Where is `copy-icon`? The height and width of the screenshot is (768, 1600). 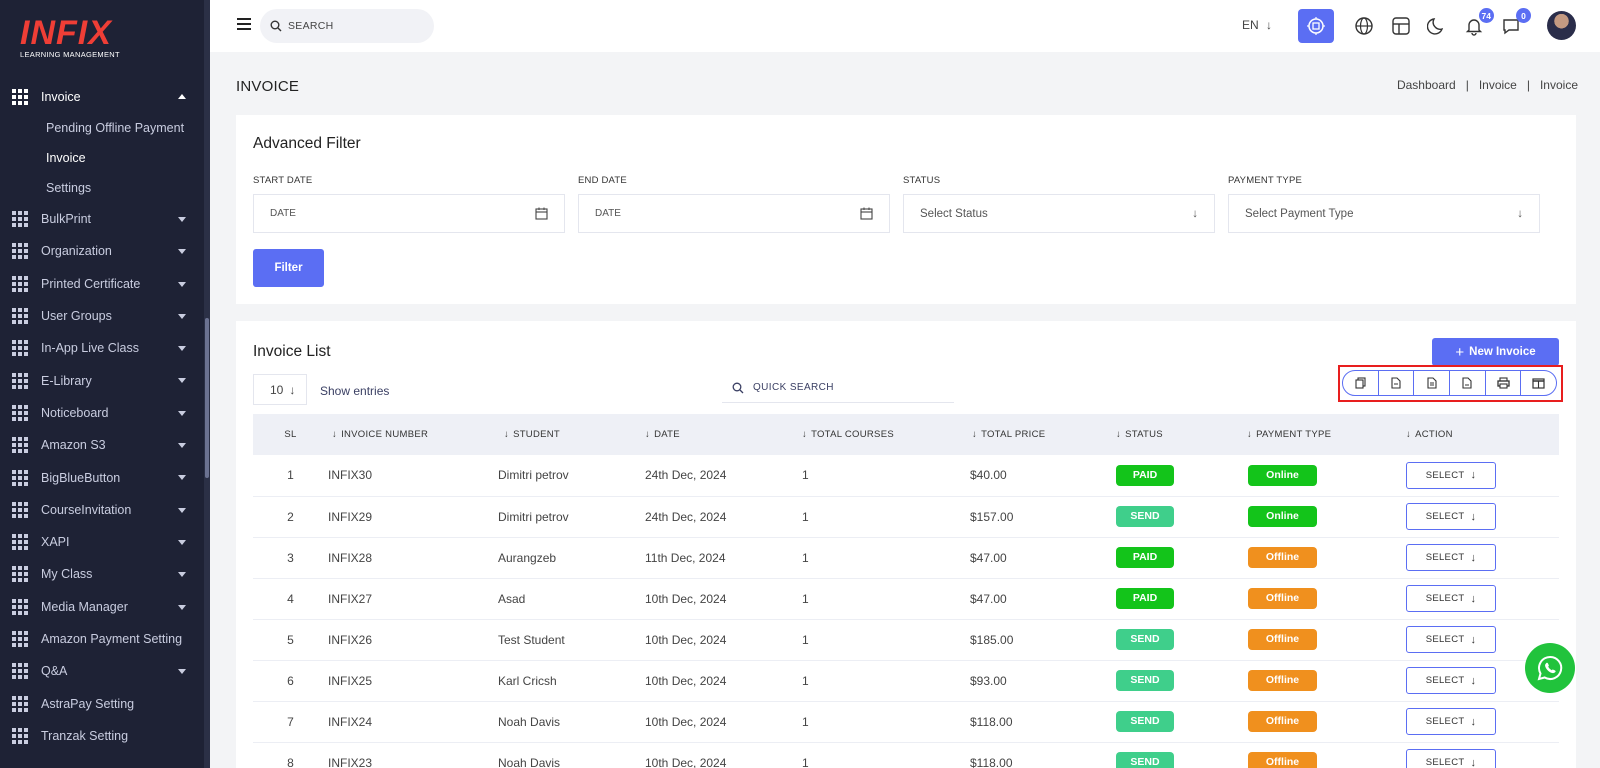
copy-icon is located at coordinates (1361, 383).